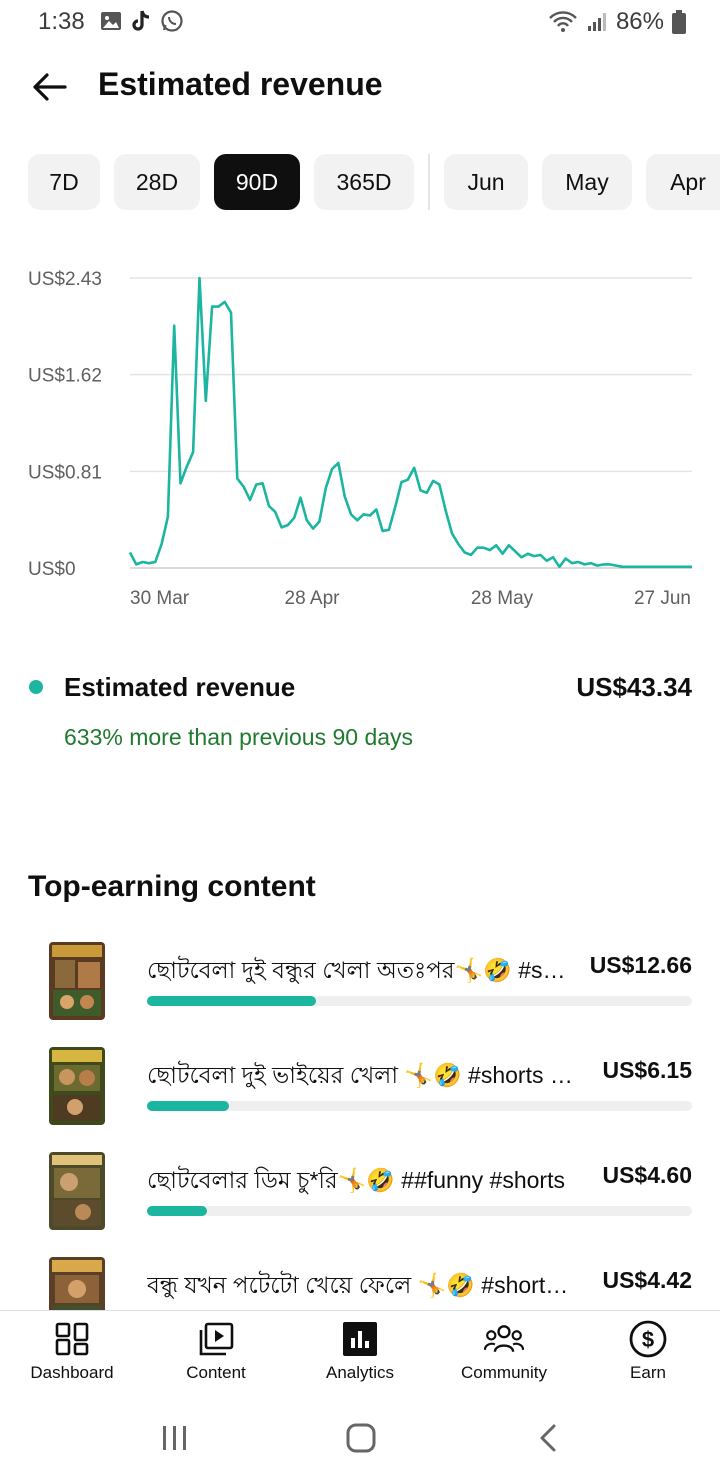 The width and height of the screenshot is (720, 1480). What do you see at coordinates (180, 687) in the screenshot?
I see `summary-label: Estimated revenue` at bounding box center [180, 687].